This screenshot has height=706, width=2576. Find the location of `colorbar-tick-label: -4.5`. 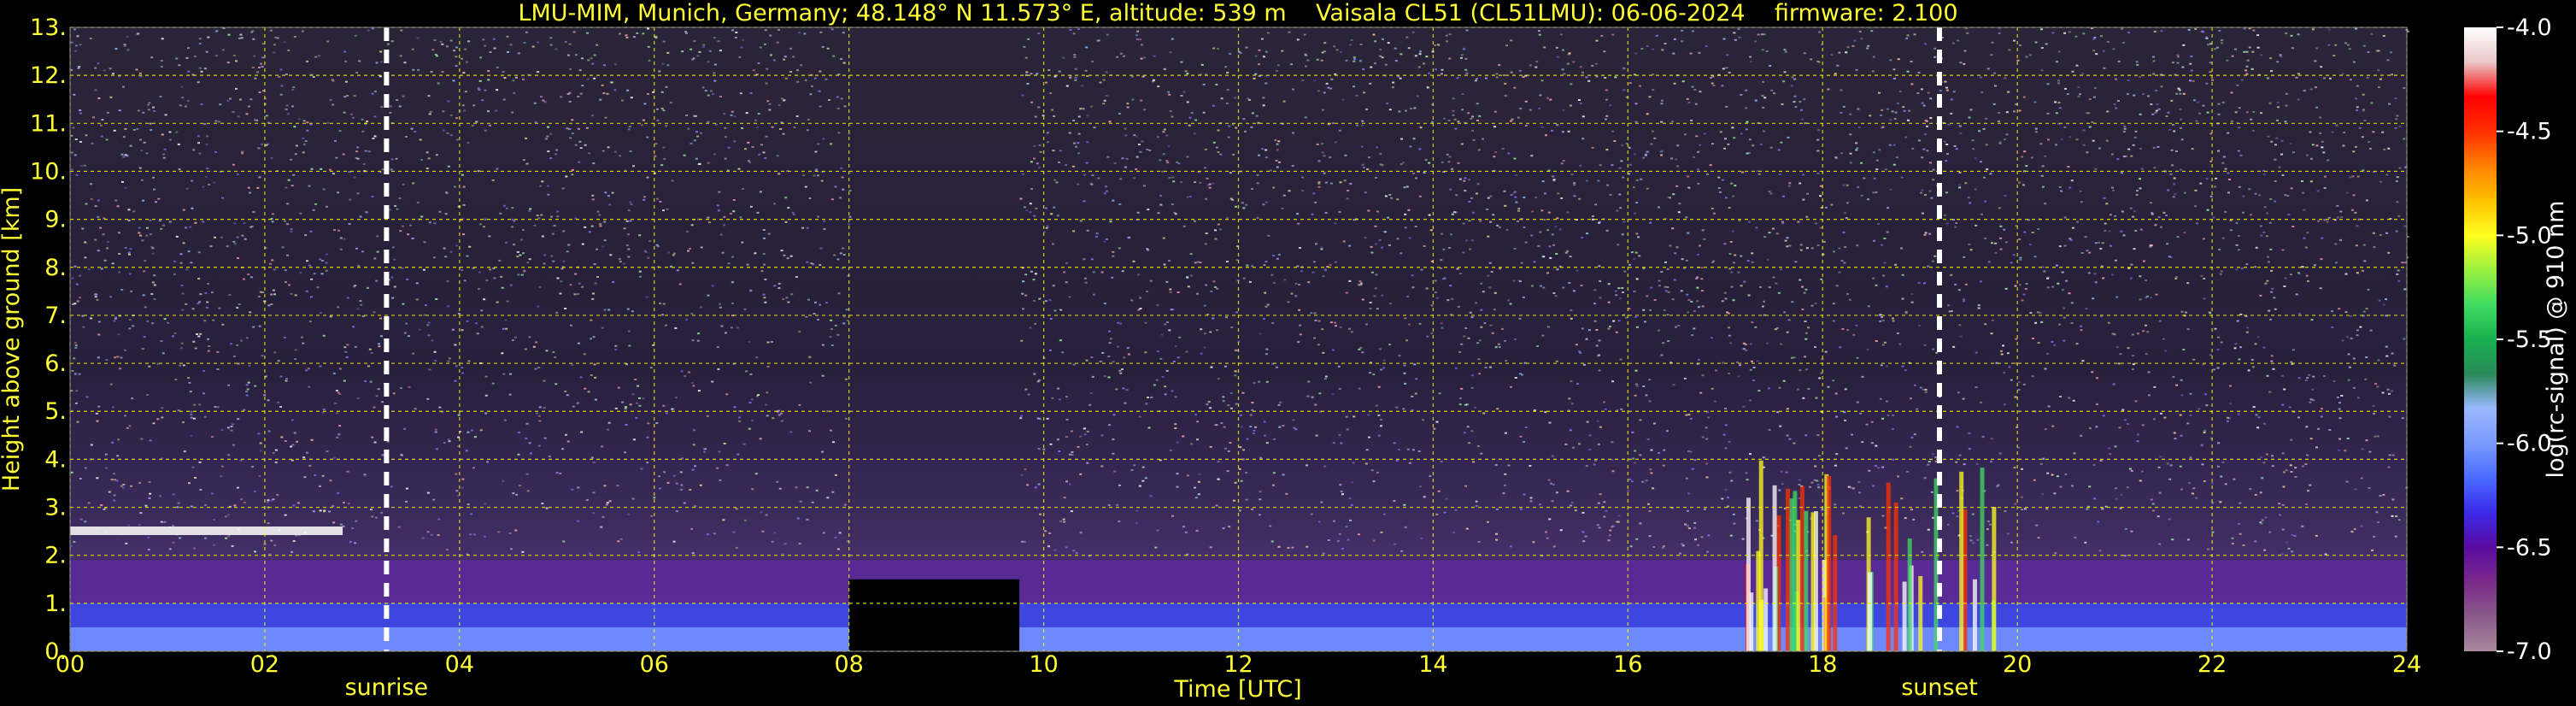

colorbar-tick-label: -4.5 is located at coordinates (2529, 132).